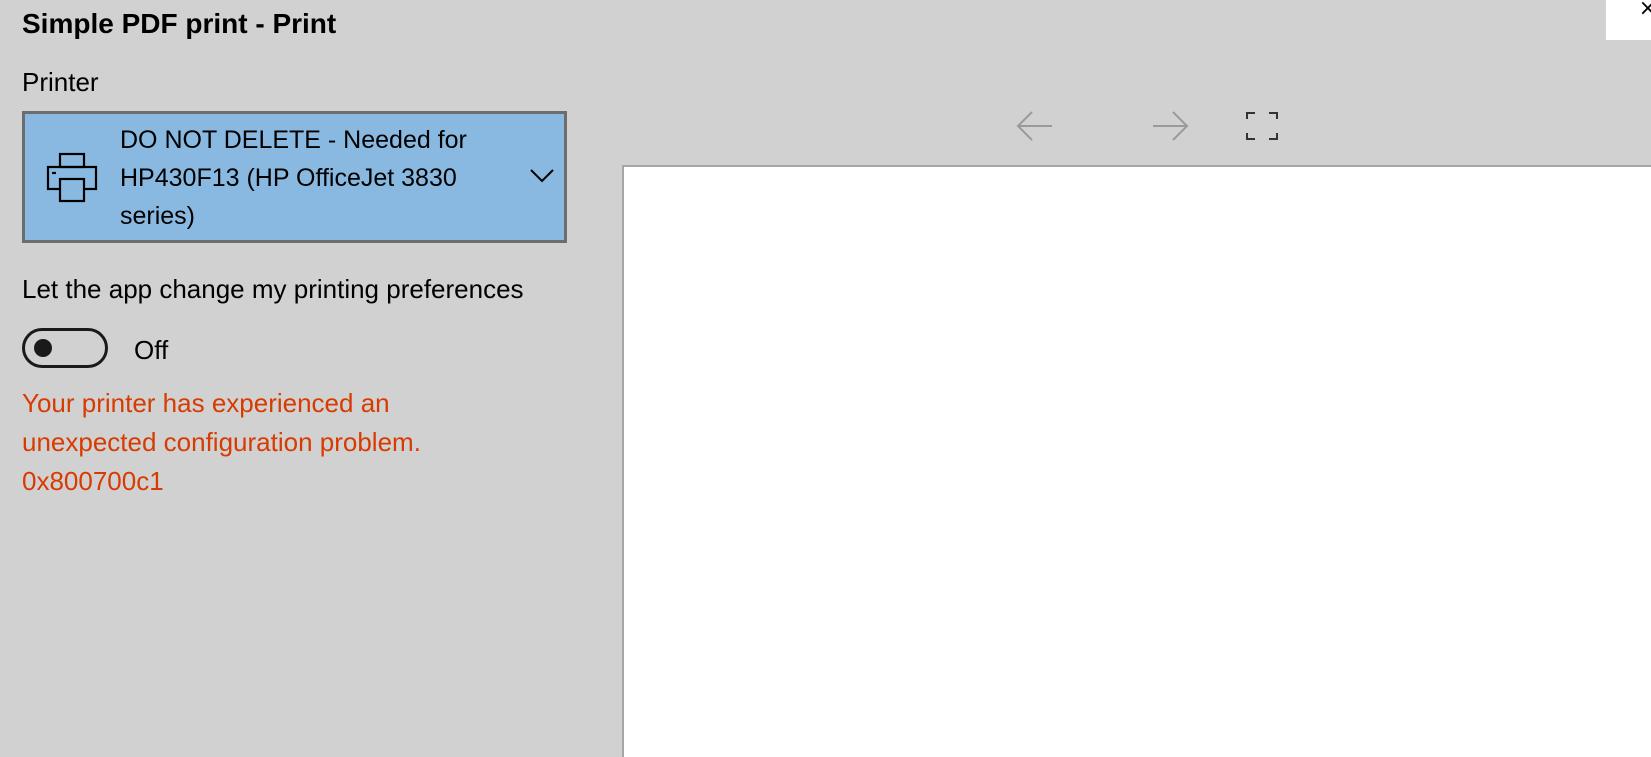 This screenshot has height=757, width=1651. Describe the element at coordinates (158, 216) in the screenshot. I see `printer-name-line: series)` at that location.